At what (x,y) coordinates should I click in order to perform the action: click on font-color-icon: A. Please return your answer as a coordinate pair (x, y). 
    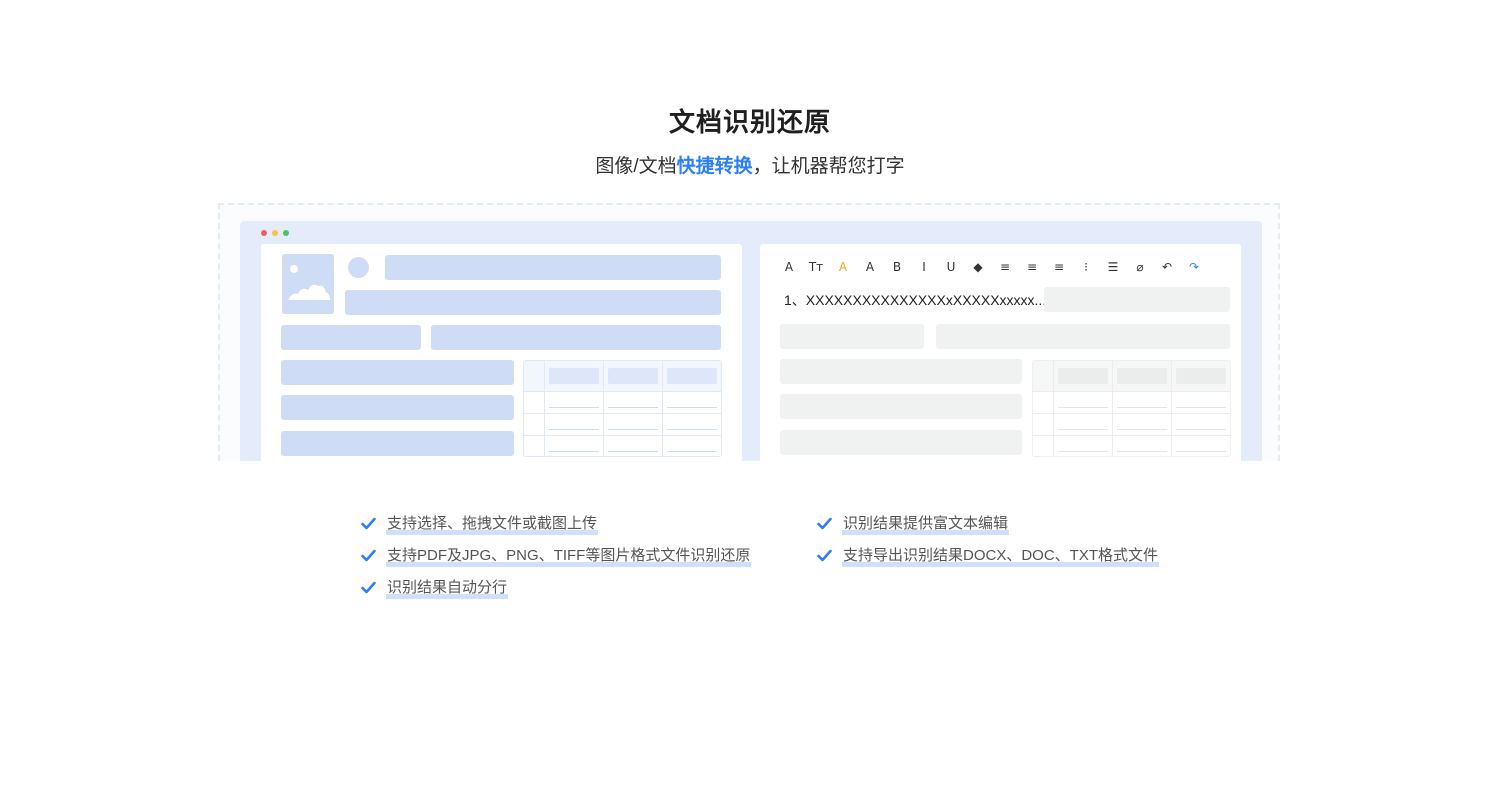
    Looking at the image, I should click on (843, 267).